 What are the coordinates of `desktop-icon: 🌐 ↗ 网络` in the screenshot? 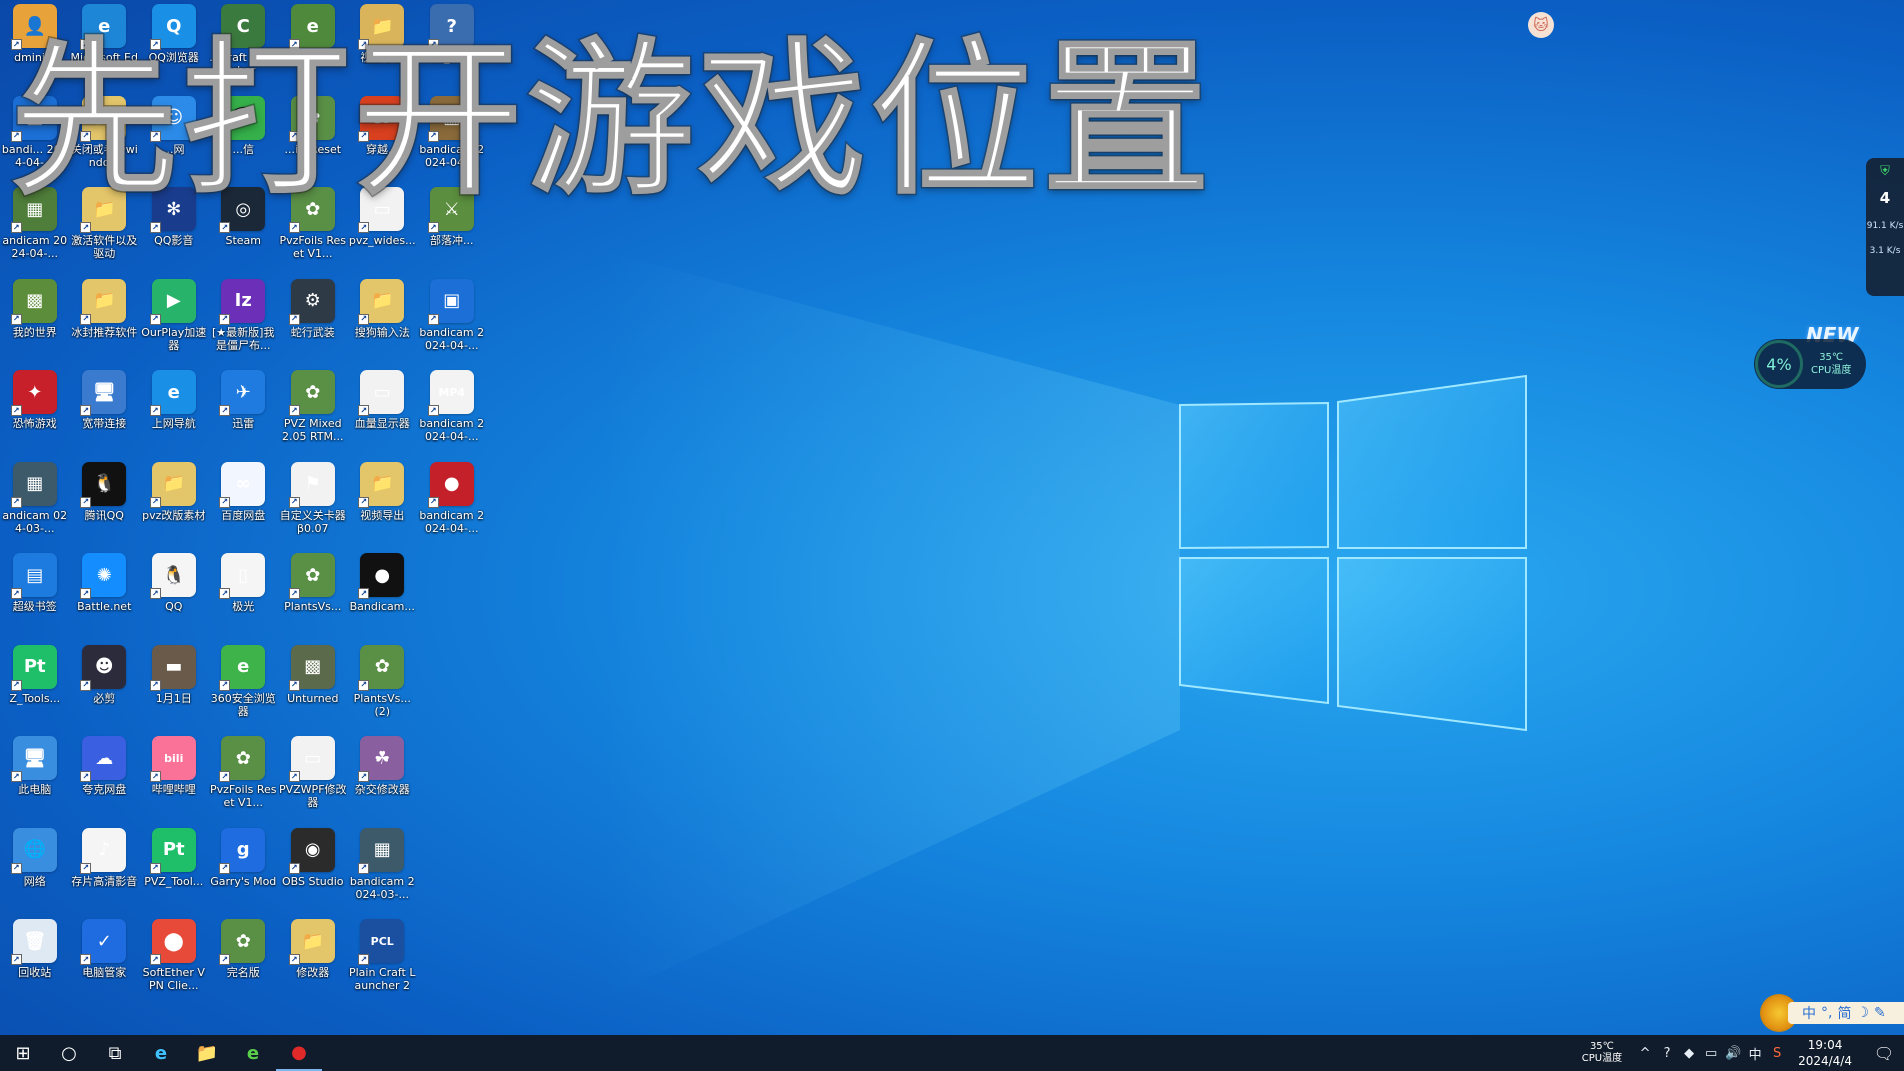 It's located at (35, 870).